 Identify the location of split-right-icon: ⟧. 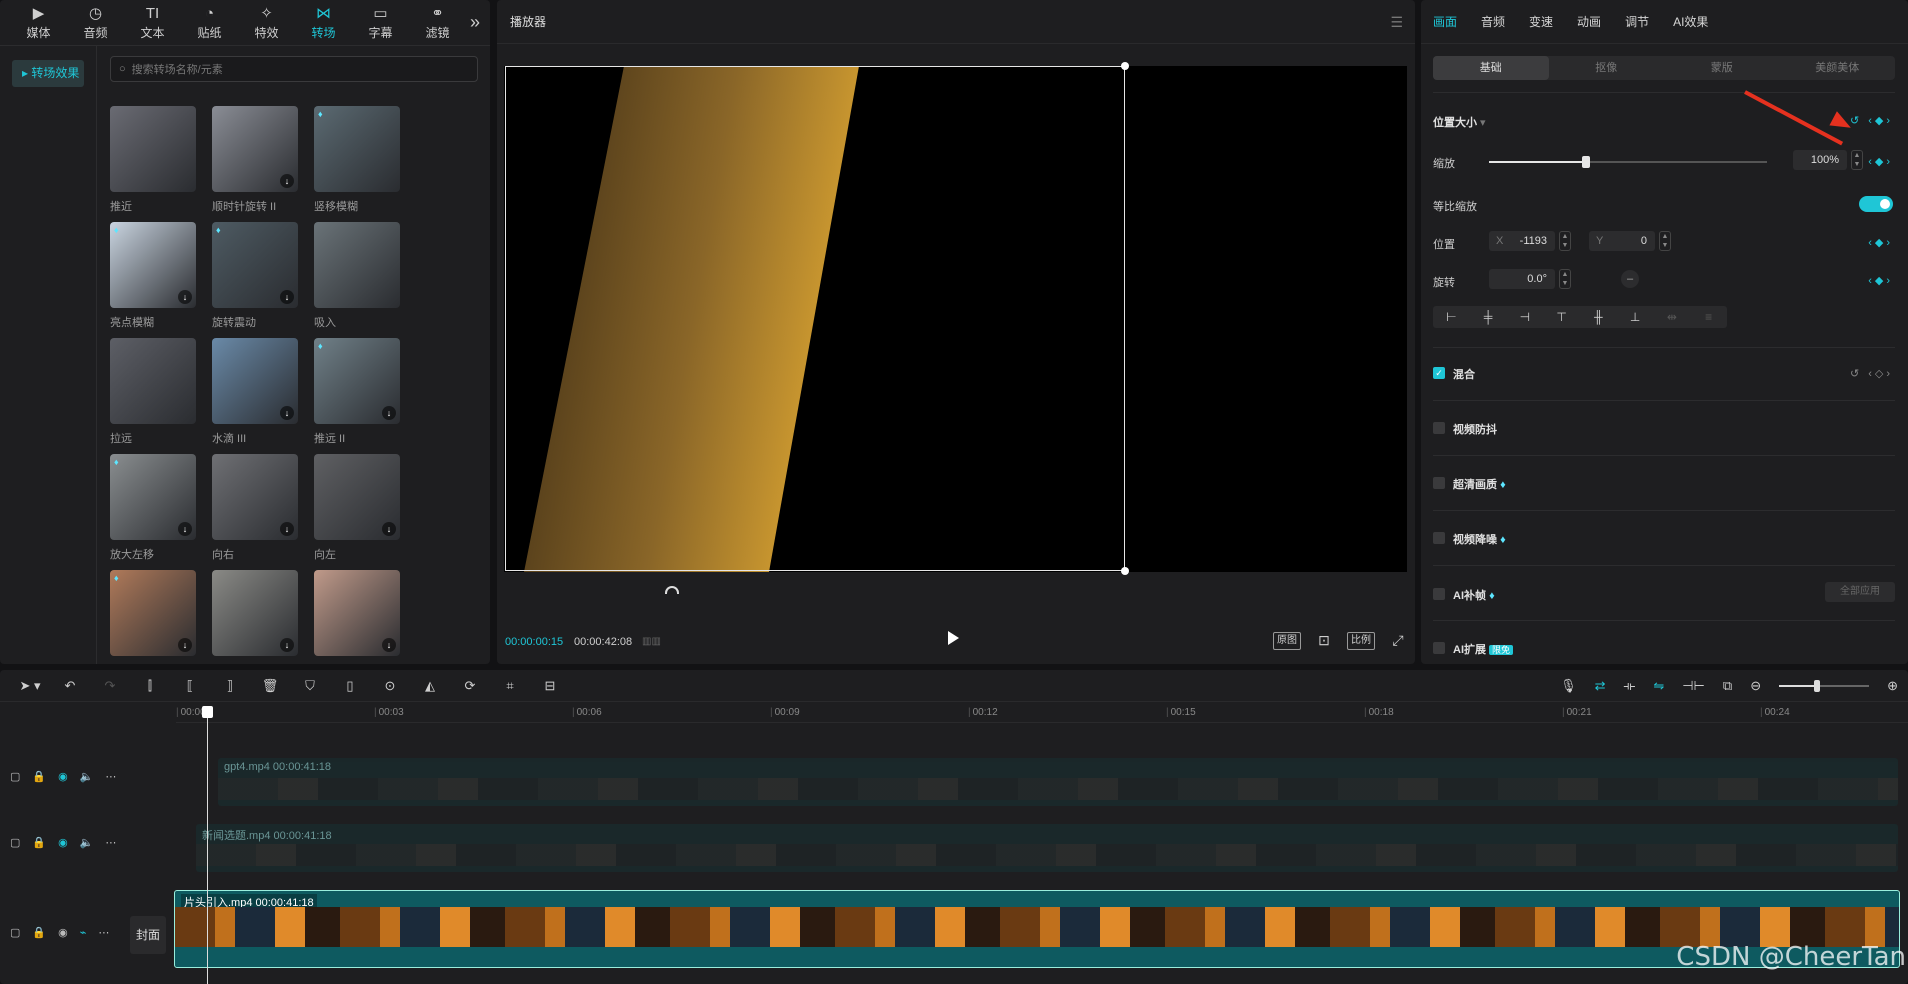
(230, 686).